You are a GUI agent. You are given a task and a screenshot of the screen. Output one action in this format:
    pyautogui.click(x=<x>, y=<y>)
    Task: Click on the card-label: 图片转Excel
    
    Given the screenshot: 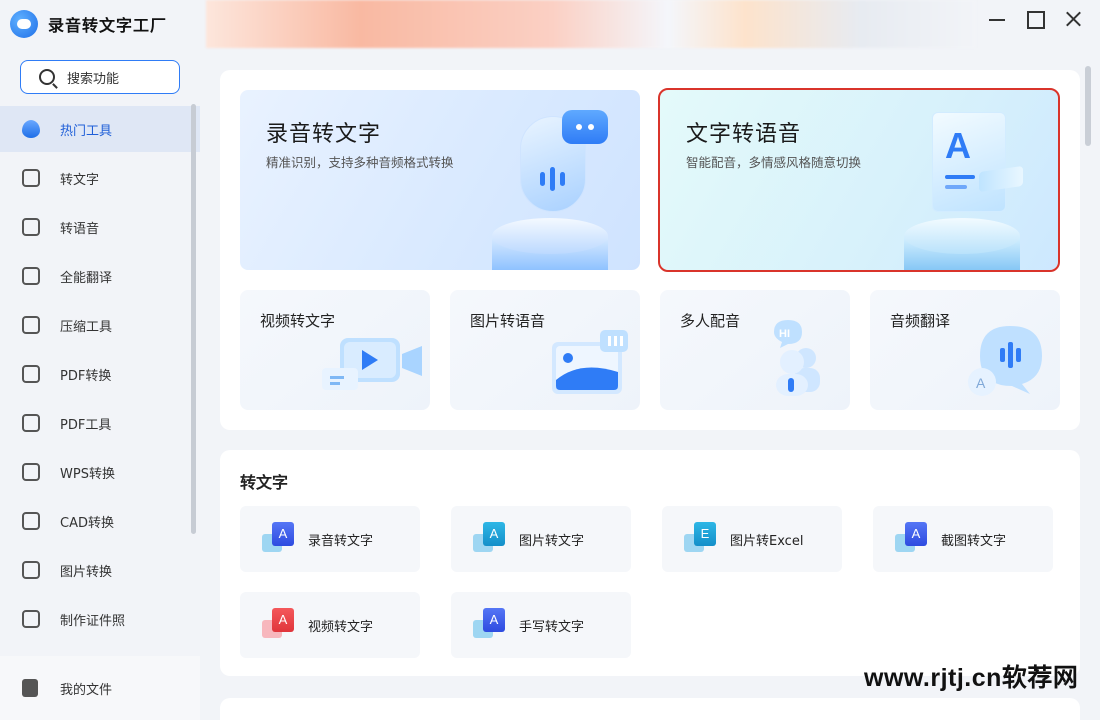 What is the action you would take?
    pyautogui.click(x=767, y=541)
    